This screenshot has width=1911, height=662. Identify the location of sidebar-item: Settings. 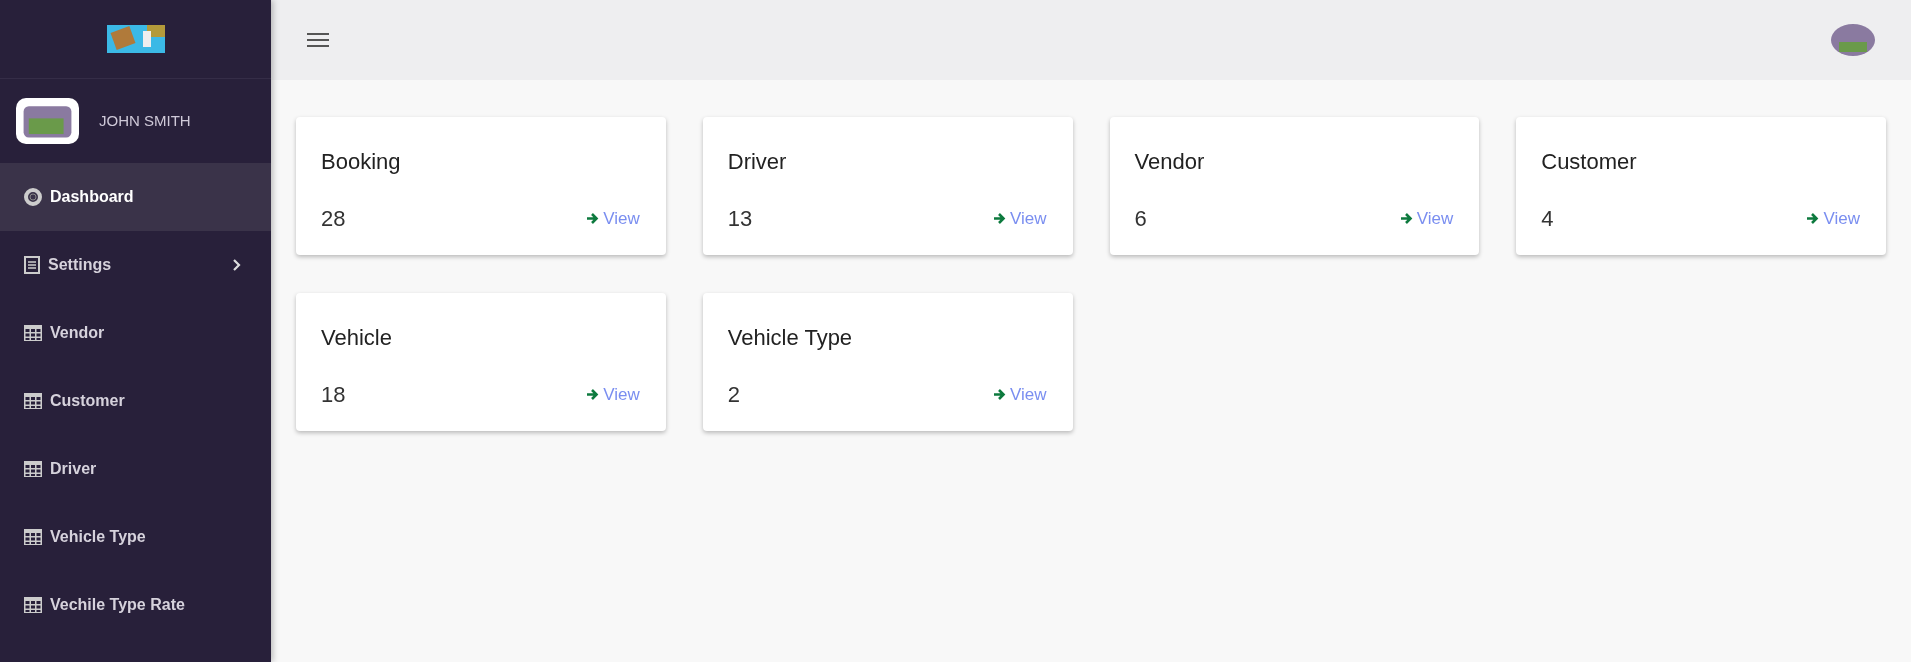
(135, 265).